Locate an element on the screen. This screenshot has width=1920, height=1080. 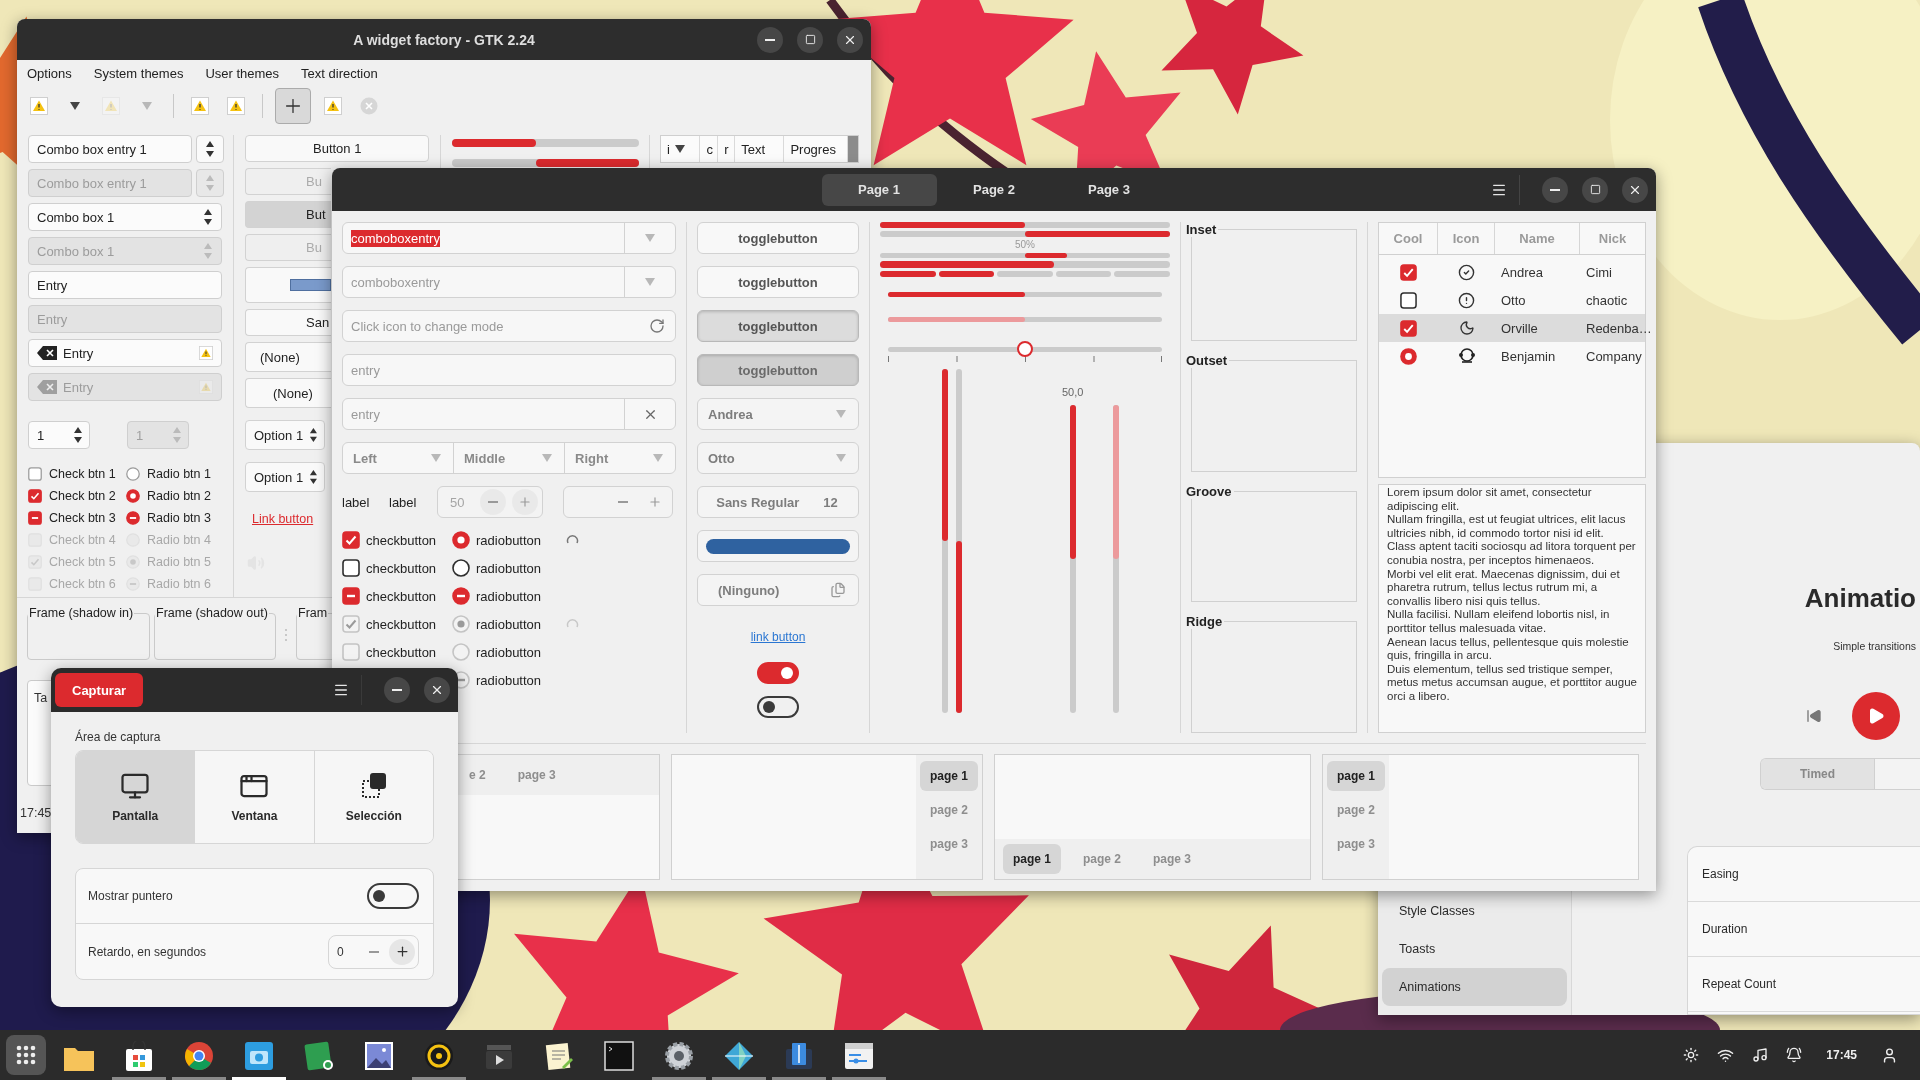
mode-option: Selección is located at coordinates (373, 797).